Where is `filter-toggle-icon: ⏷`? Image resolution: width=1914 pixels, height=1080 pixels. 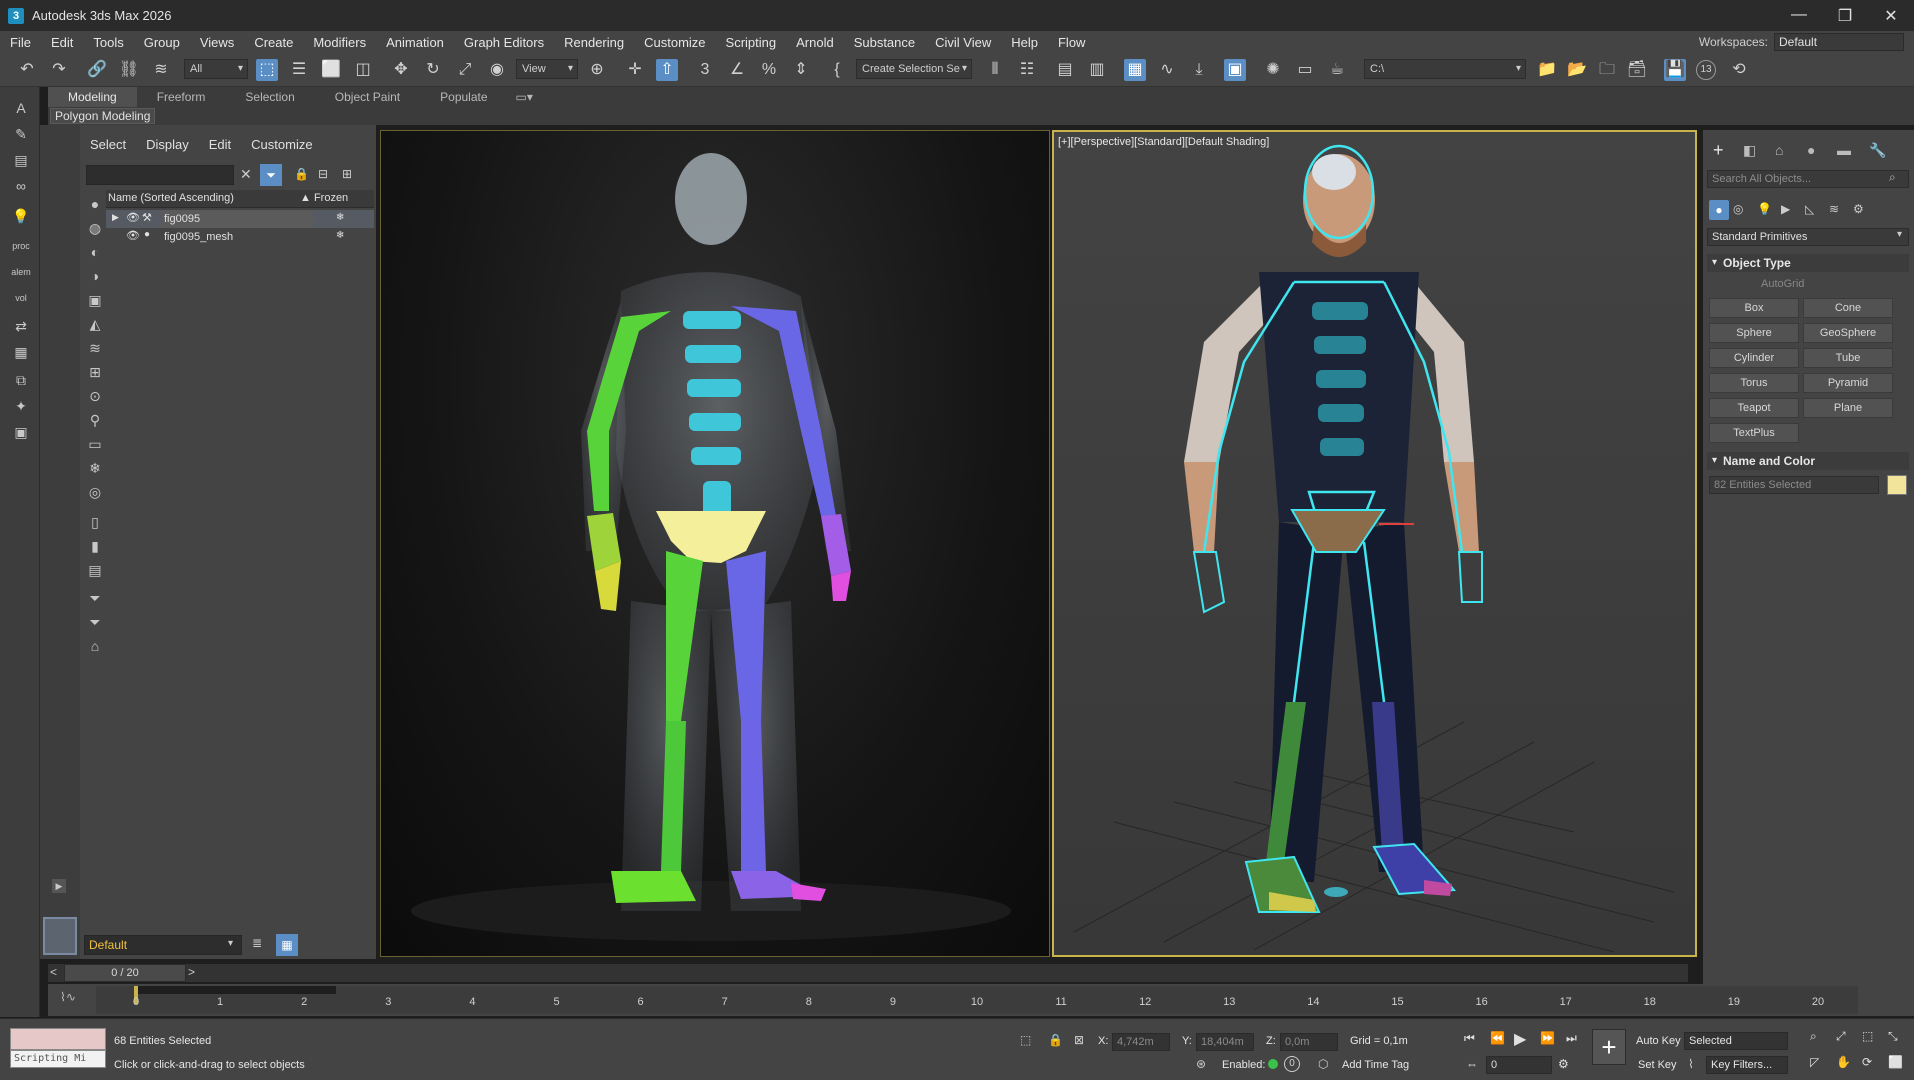 filter-toggle-icon: ⏷ is located at coordinates (271, 175).